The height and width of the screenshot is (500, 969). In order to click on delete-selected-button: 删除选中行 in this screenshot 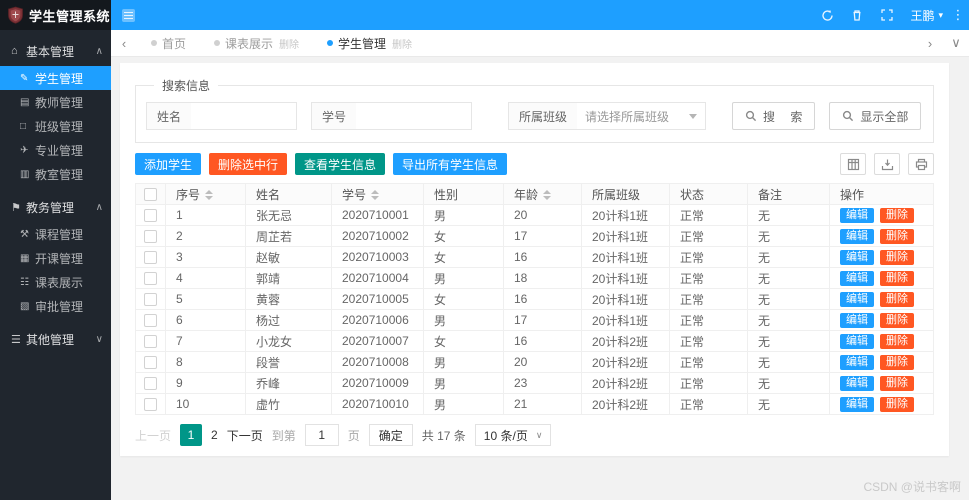, I will do `click(248, 164)`.